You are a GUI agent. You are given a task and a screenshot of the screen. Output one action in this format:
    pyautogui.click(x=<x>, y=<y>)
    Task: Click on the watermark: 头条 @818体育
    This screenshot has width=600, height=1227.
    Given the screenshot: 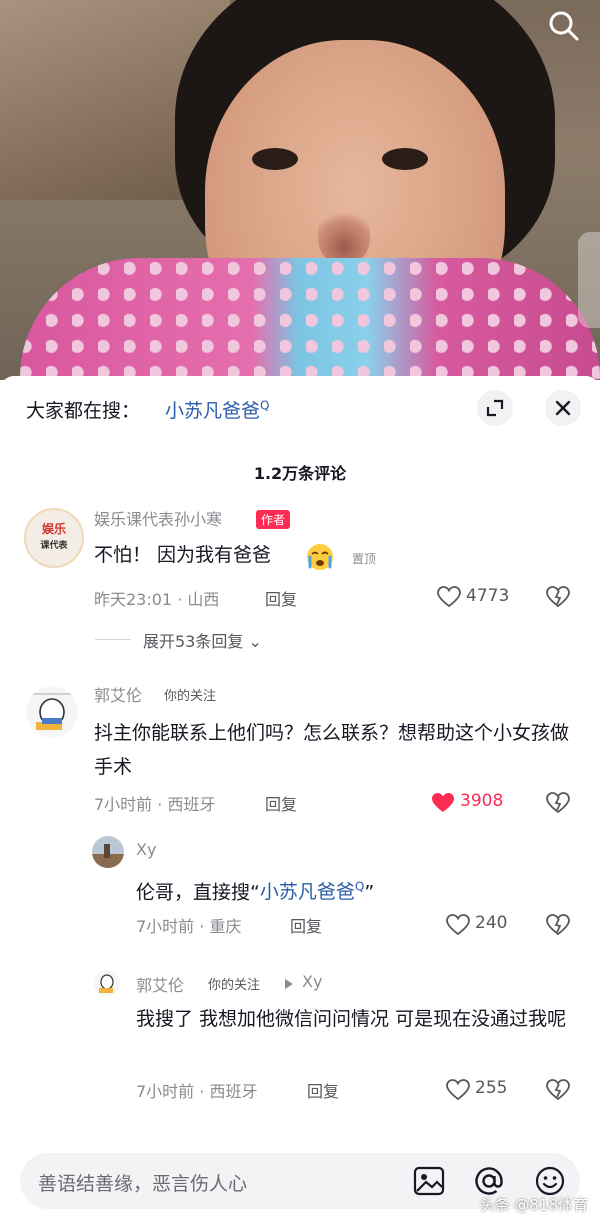 What is the action you would take?
    pyautogui.click(x=533, y=1205)
    